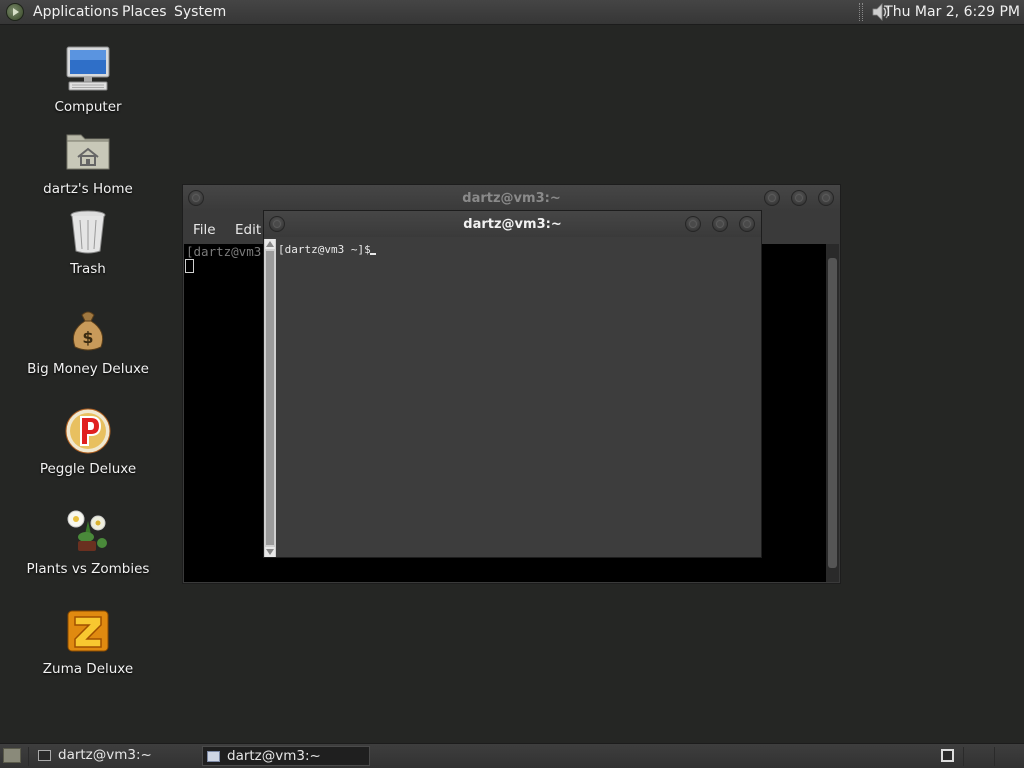  Describe the element at coordinates (328, 249) in the screenshot. I see `terminal-prompt: [dartz@vm3 ~]$` at that location.